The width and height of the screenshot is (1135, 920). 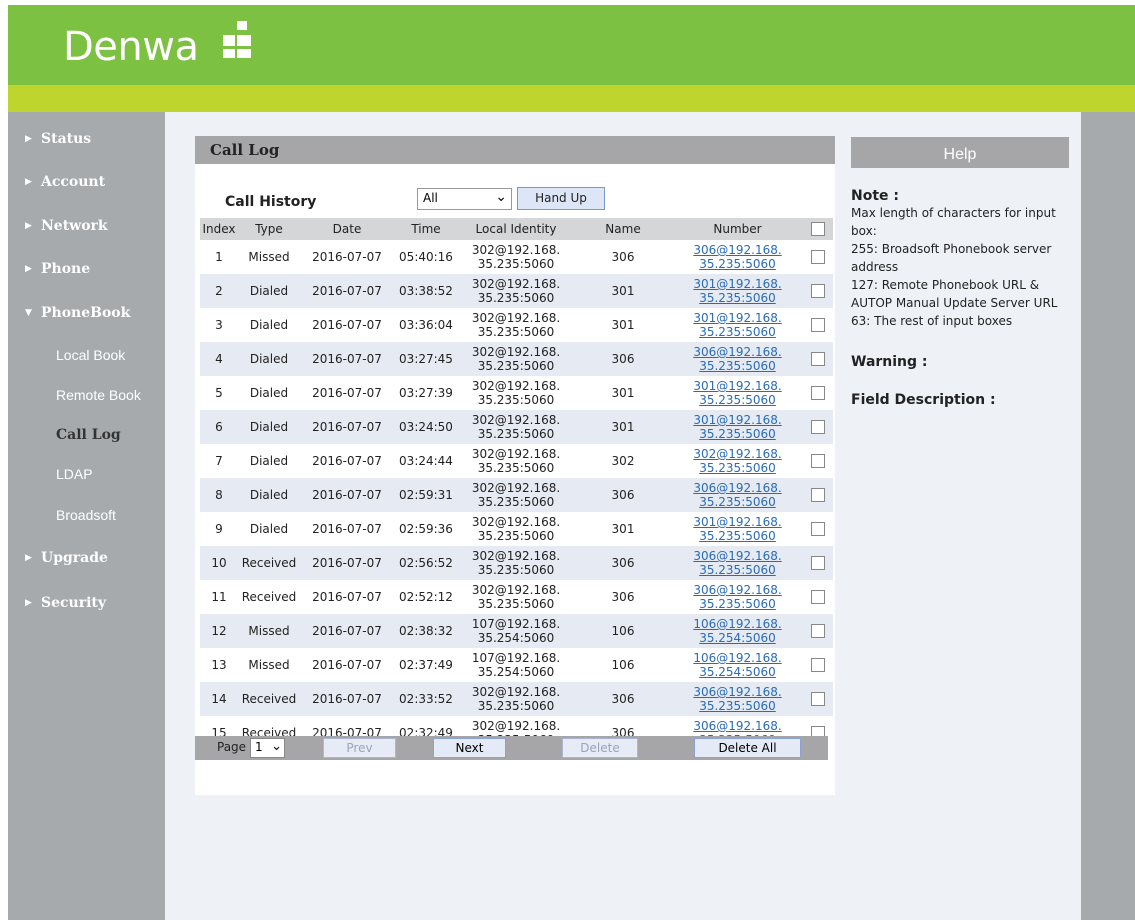 I want to click on sidebar-subitem-local-book: Local Book, so click(x=86, y=355).